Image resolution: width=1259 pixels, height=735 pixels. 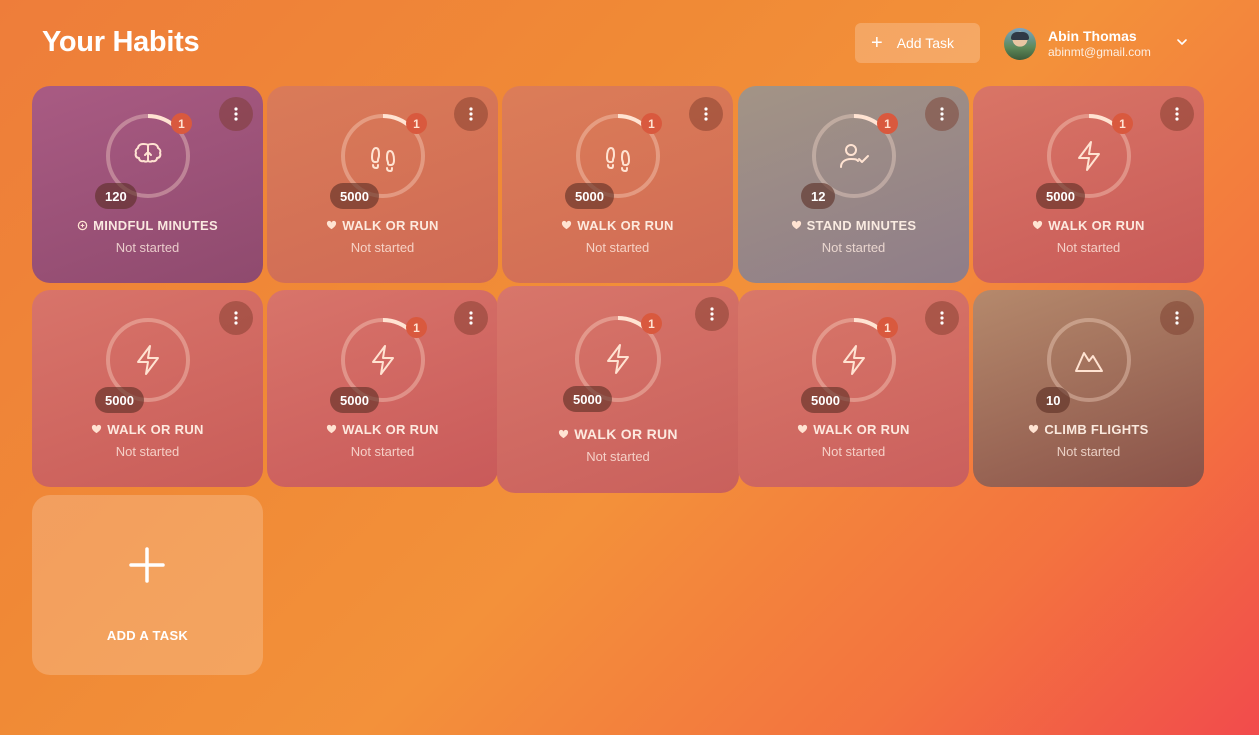 I want to click on habit-title: MINDFUL MINUTES, so click(x=147, y=225).